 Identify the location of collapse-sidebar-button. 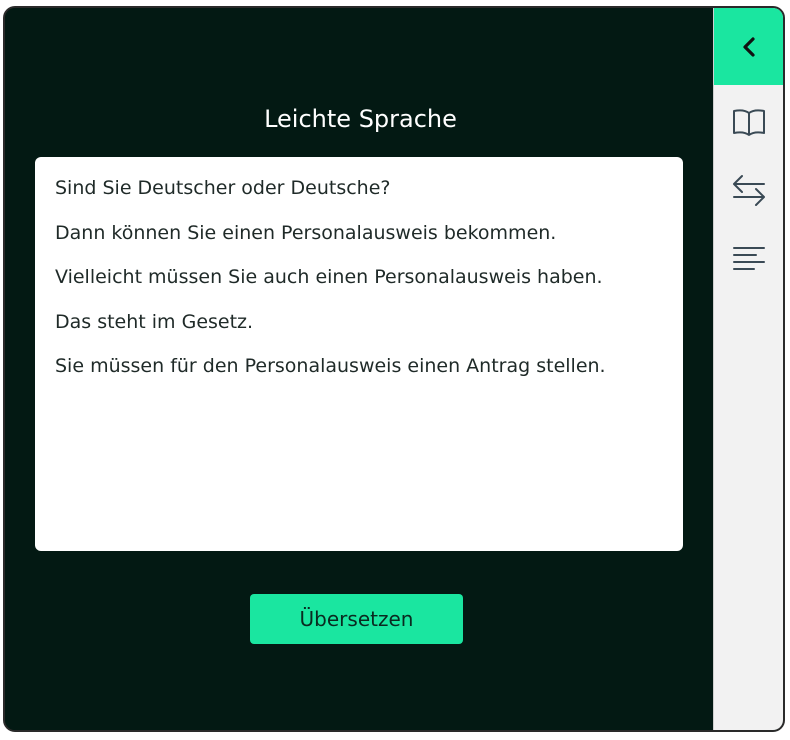
(748, 46).